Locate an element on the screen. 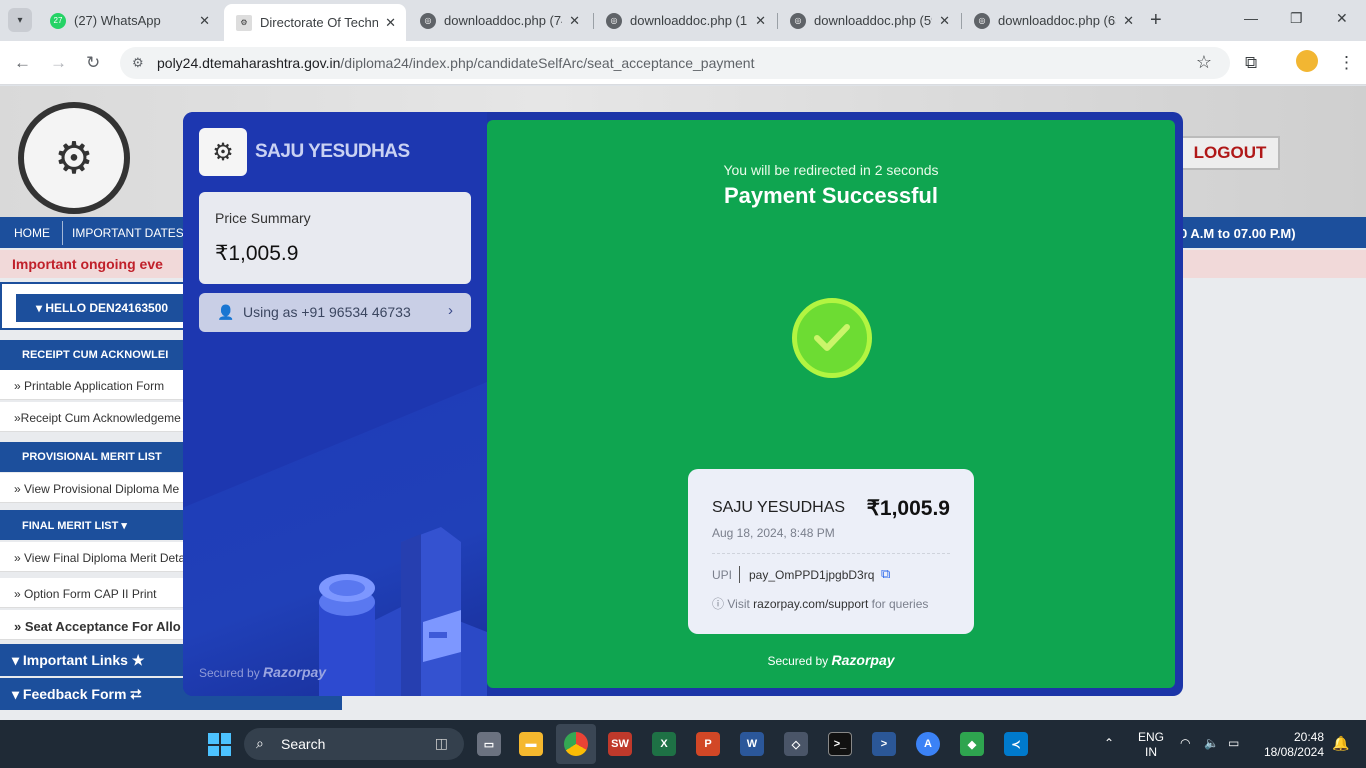 This screenshot has width=1366, height=768. lang-text: ENG is located at coordinates (1151, 737).